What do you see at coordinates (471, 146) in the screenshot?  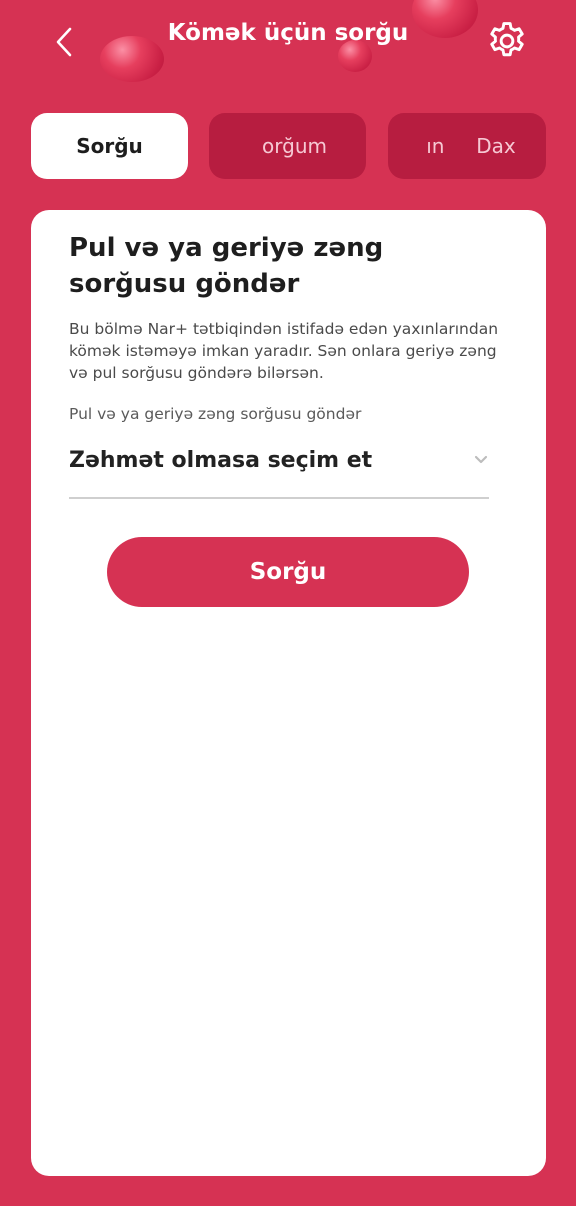 I see `tab-label: ın Dax` at bounding box center [471, 146].